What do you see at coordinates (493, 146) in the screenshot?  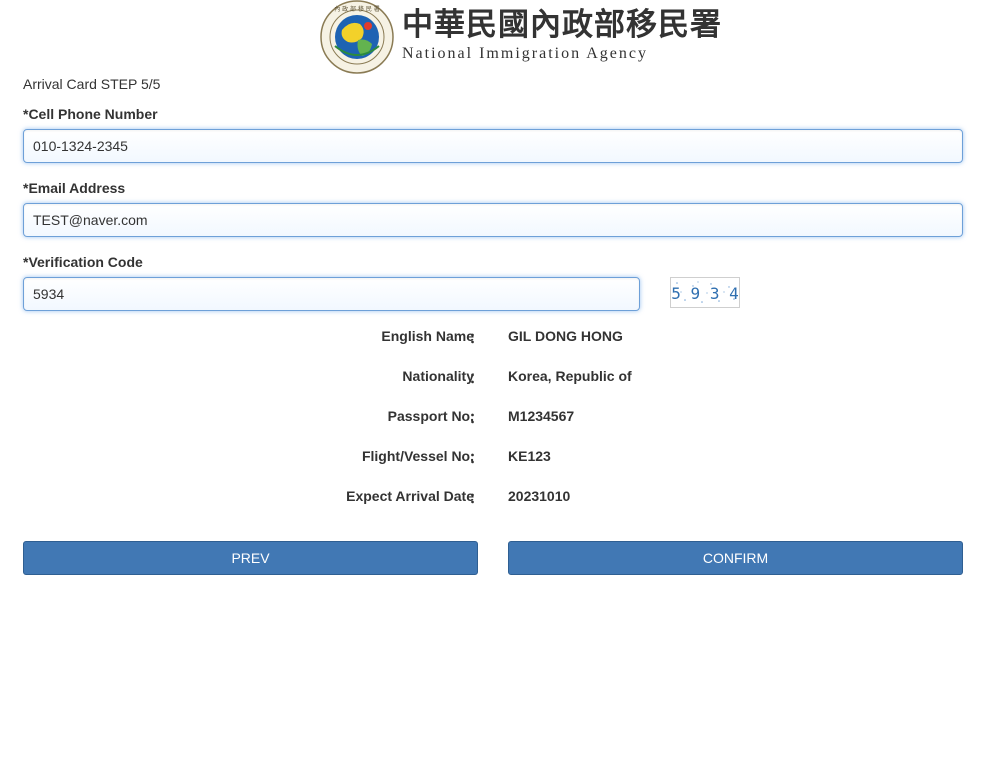 I see `phone-input` at bounding box center [493, 146].